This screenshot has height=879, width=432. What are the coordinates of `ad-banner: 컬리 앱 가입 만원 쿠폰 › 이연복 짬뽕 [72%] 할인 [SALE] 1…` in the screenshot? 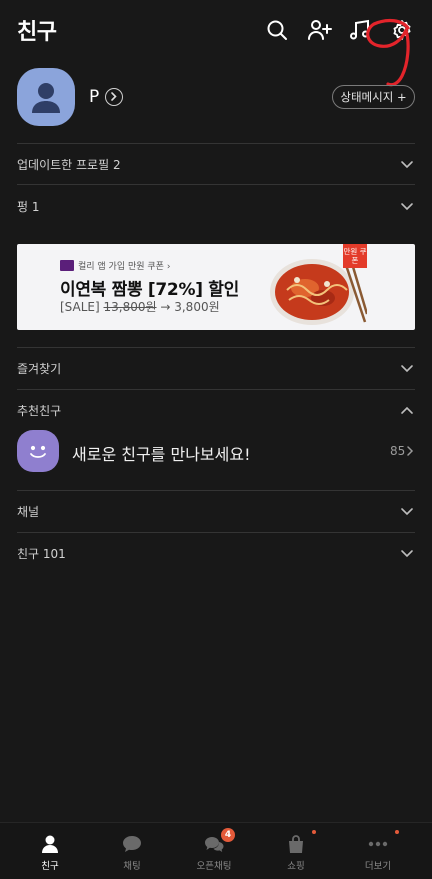 It's located at (216, 287).